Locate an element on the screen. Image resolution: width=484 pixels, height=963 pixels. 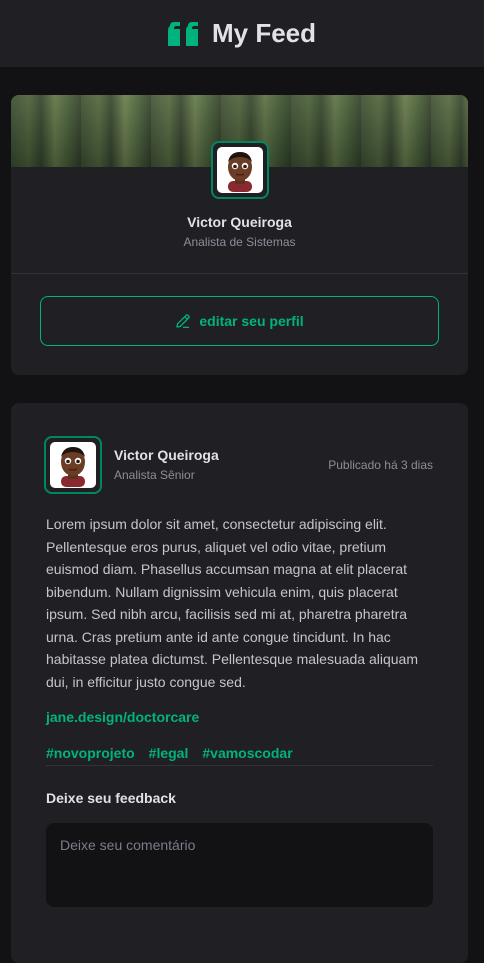
comment-input is located at coordinates (239, 865).